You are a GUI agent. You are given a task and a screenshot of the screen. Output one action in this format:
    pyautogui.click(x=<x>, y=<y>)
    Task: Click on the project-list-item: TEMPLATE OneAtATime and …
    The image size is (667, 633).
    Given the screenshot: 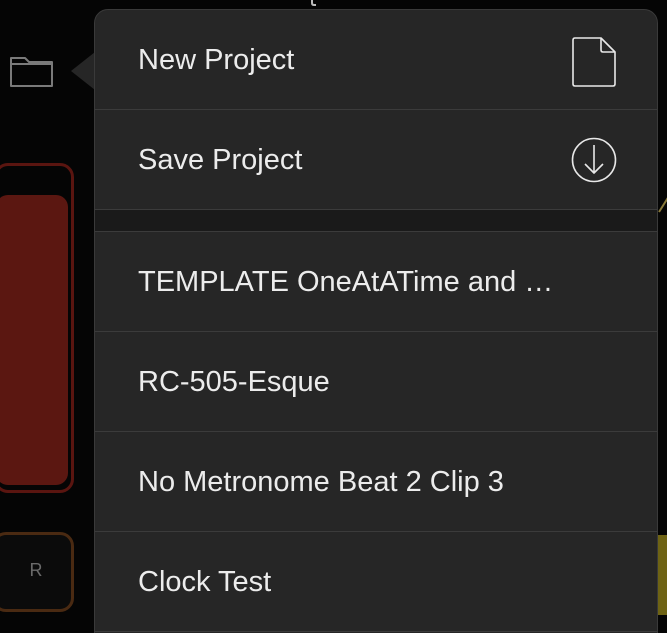 What is the action you would take?
    pyautogui.click(x=376, y=282)
    